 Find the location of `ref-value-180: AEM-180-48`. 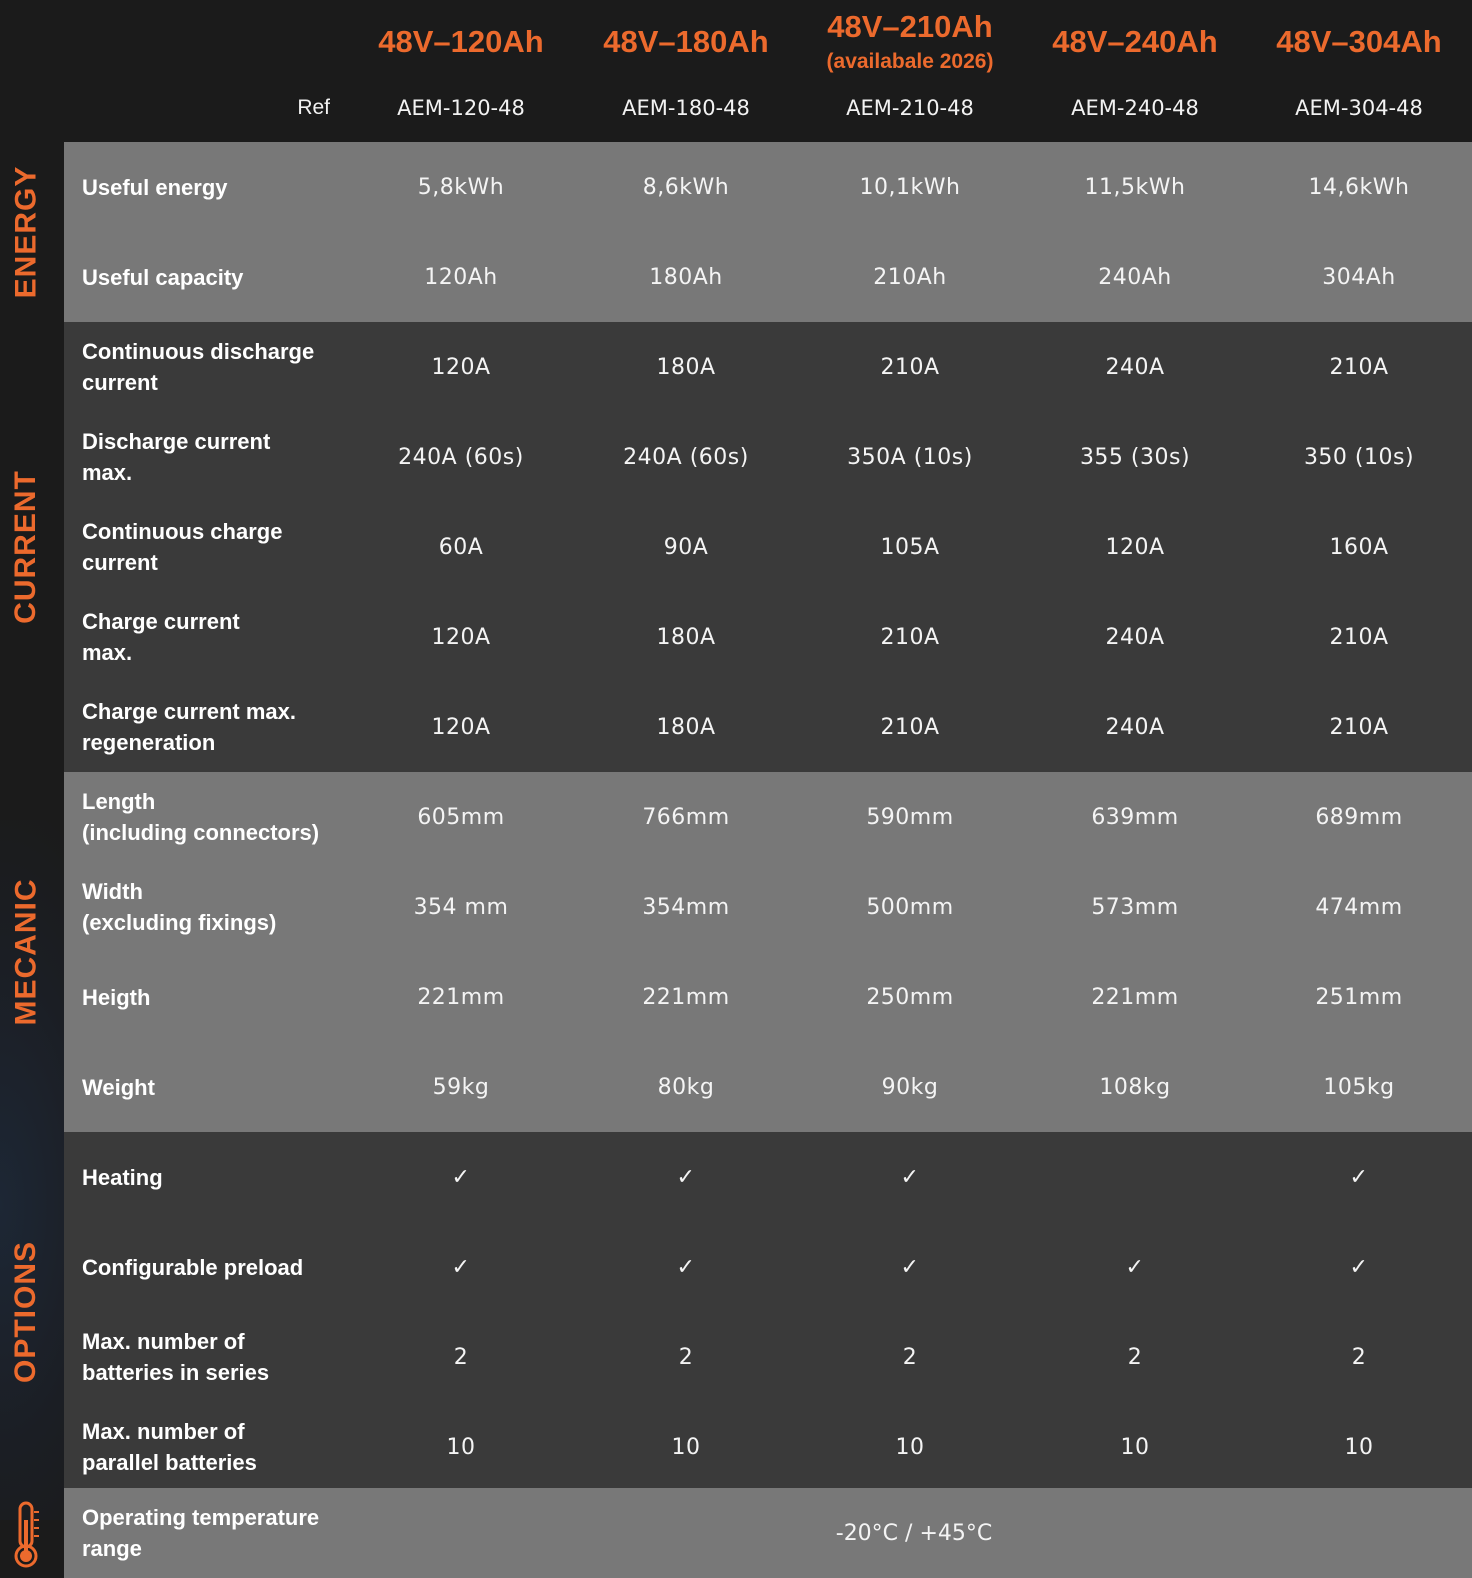

ref-value-180: AEM-180-48 is located at coordinates (686, 108).